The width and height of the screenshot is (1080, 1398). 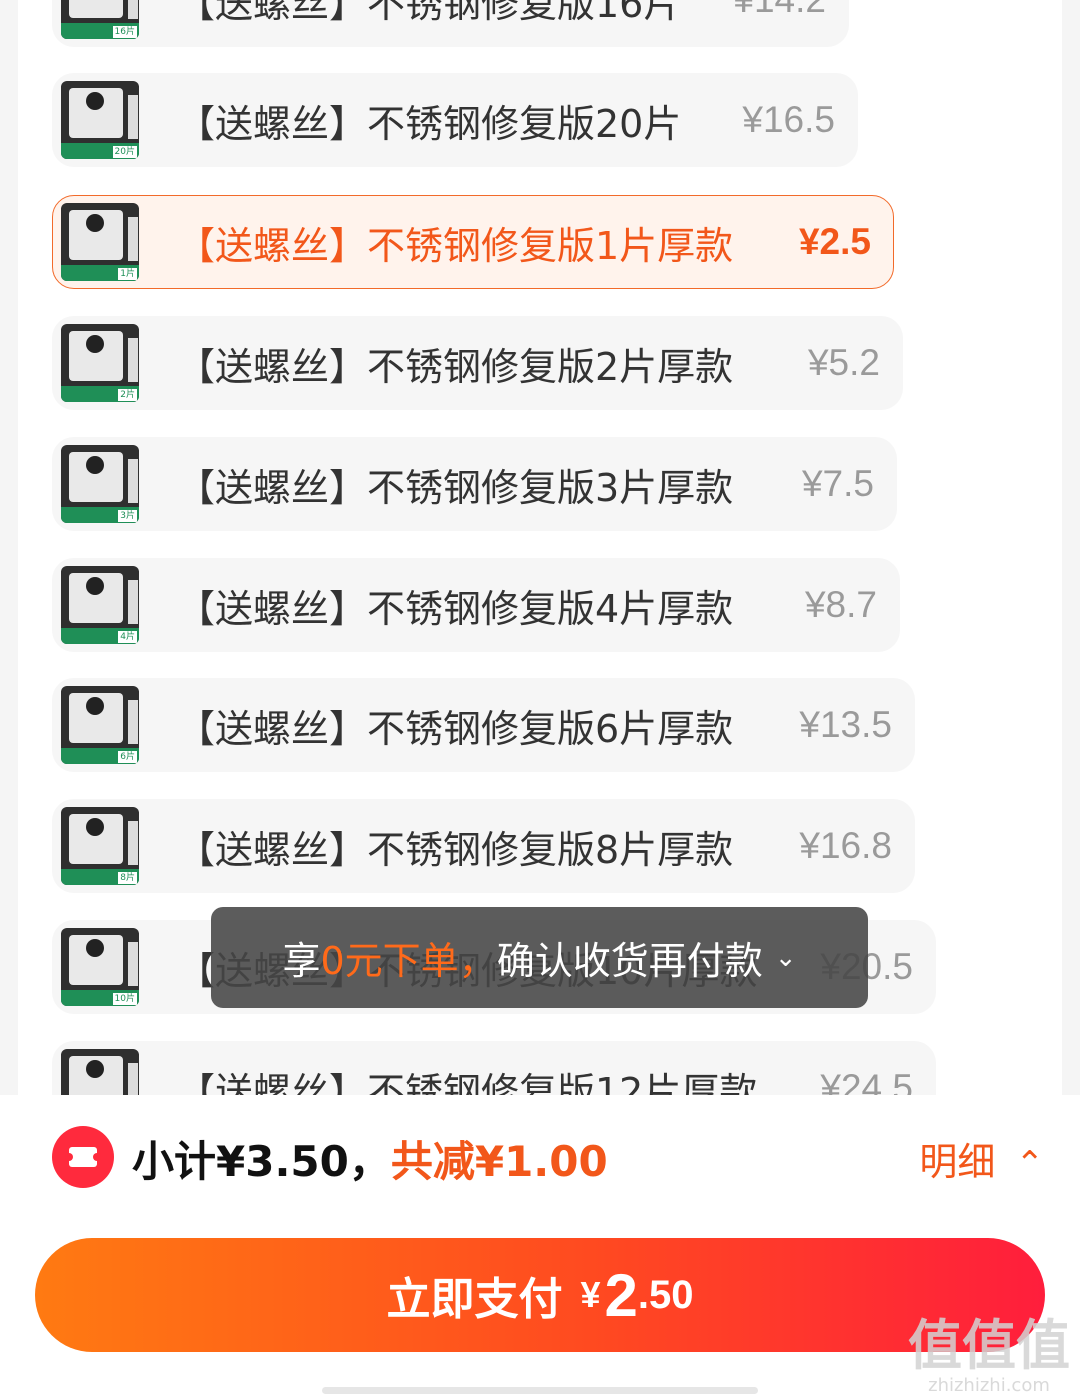 I want to click on plate-shape, so click(x=96, y=9).